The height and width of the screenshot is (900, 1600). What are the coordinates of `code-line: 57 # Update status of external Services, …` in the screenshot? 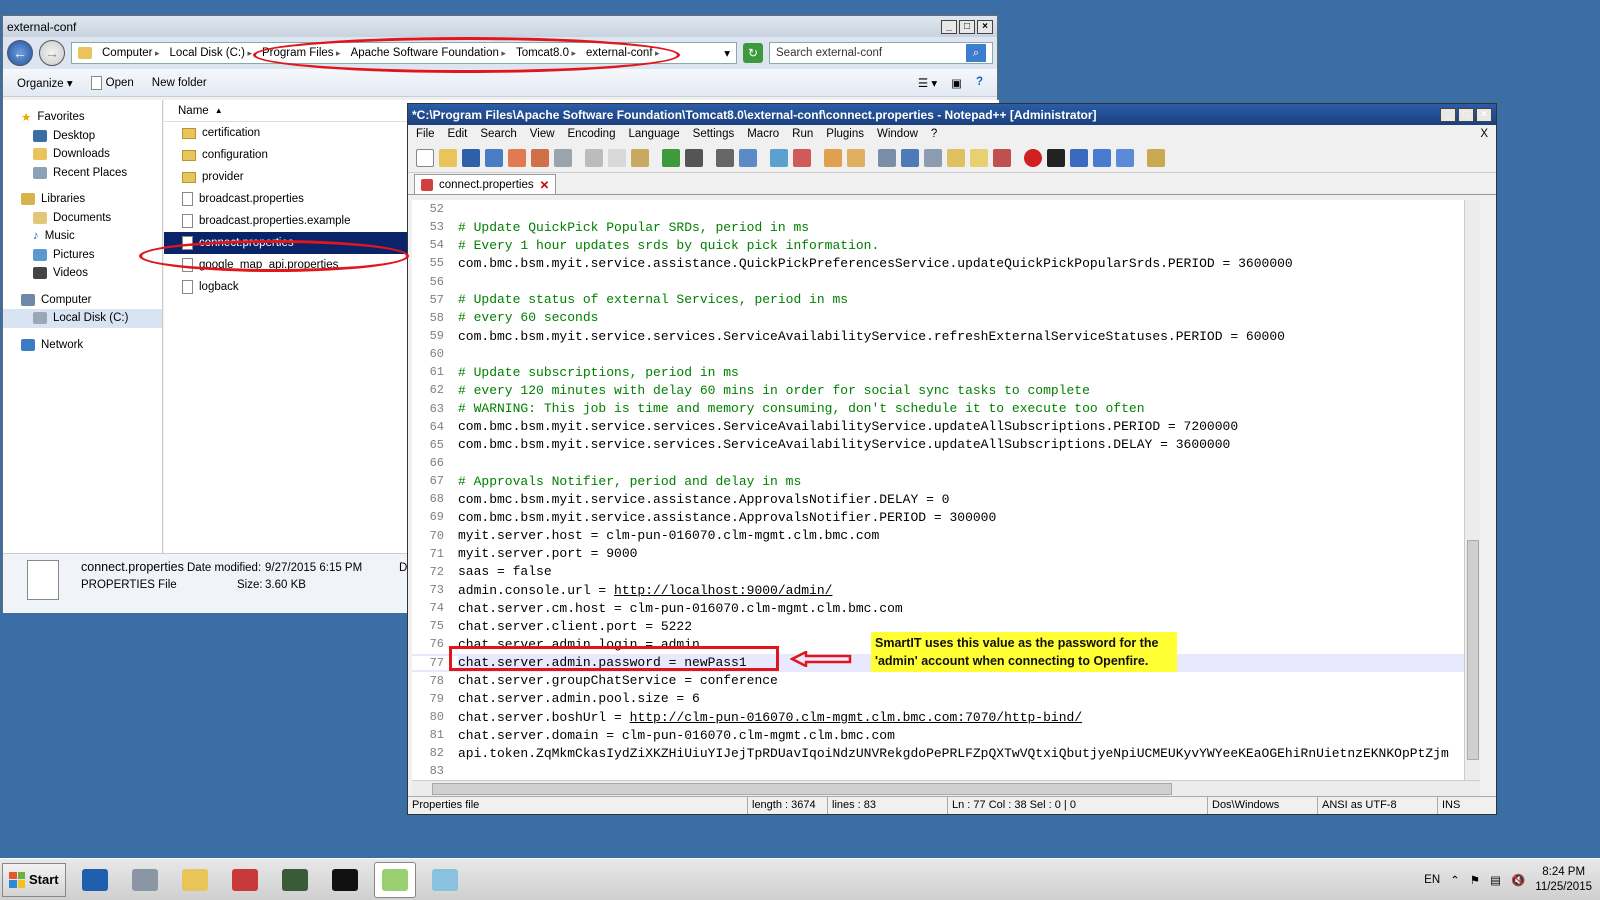 It's located at (946, 300).